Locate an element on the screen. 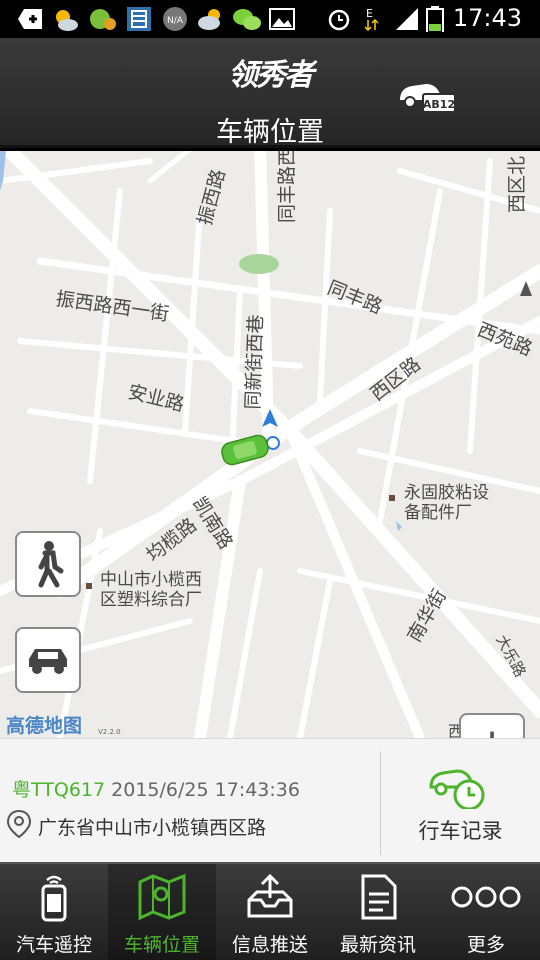  nav-item-message-push: 信息推送 is located at coordinates (270, 912).